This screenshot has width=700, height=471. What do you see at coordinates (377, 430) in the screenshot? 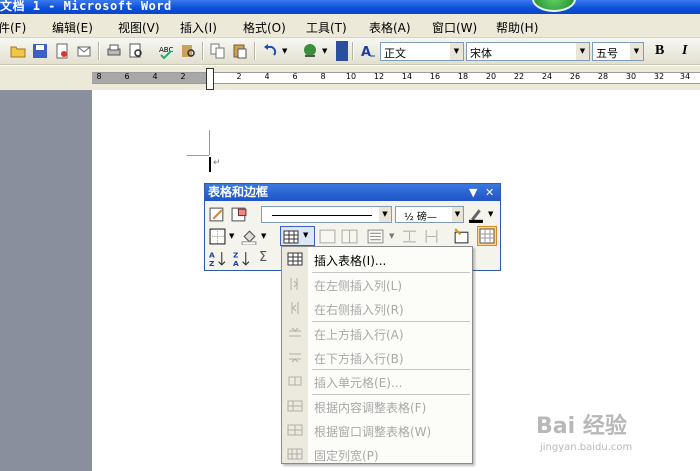
I see `menu-item-autofit-window: 根据窗口调整表格(W)` at bounding box center [377, 430].